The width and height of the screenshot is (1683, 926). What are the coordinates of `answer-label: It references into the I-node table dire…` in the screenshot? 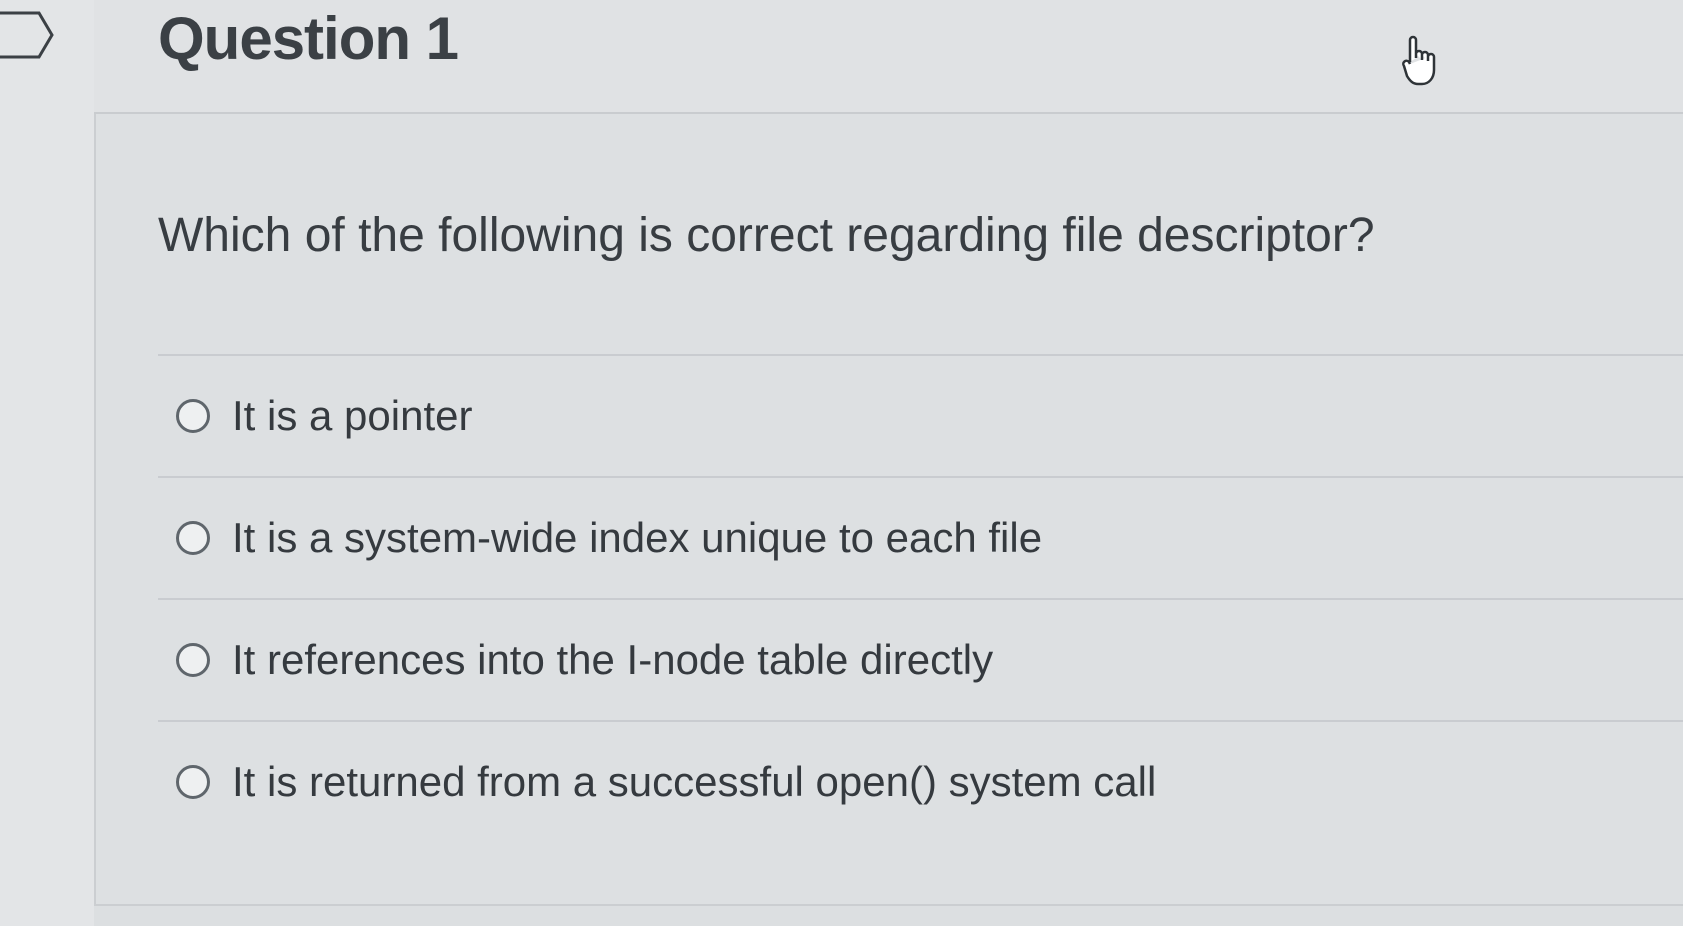 It's located at (612, 660).